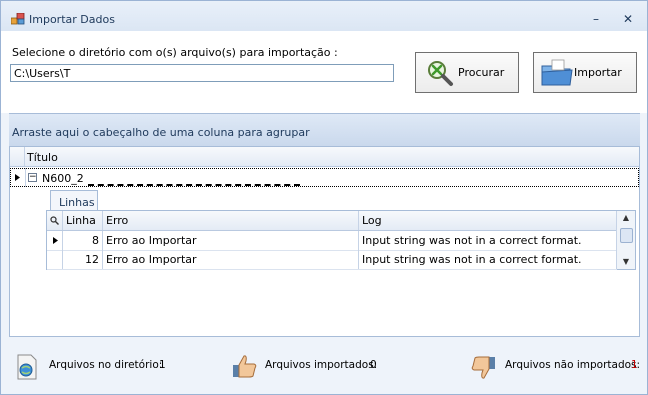 This screenshot has width=648, height=395. I want to click on thumbs-down-icon, so click(483, 367).